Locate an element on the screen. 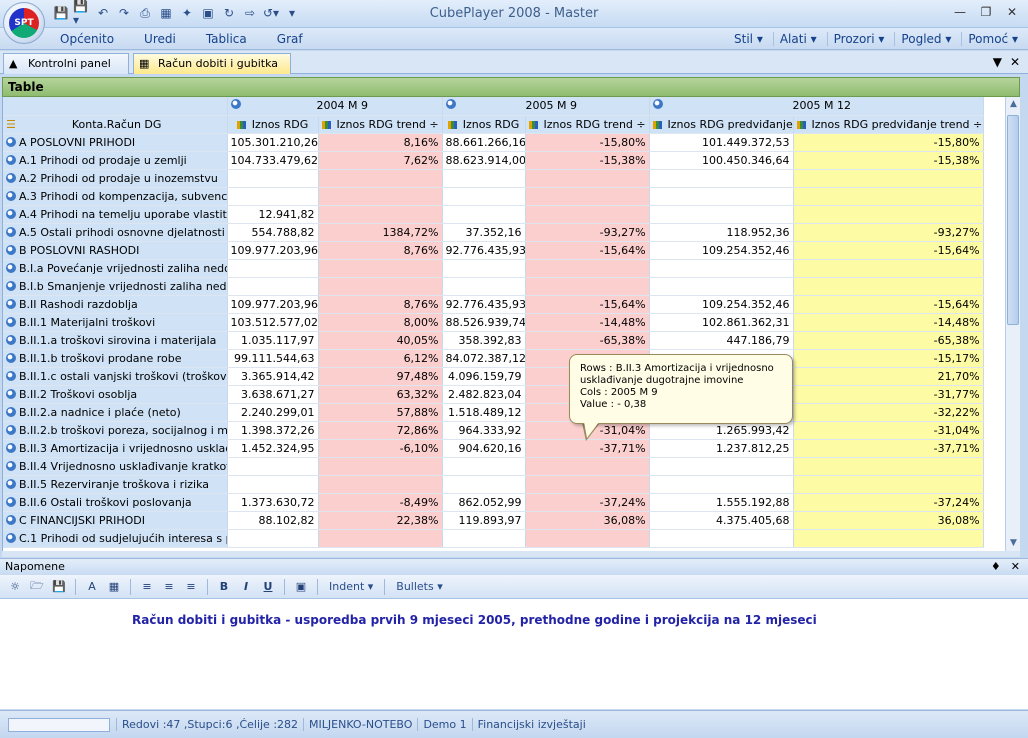 This screenshot has width=1028, height=738. table-cell: 119.893,97 is located at coordinates (484, 520).